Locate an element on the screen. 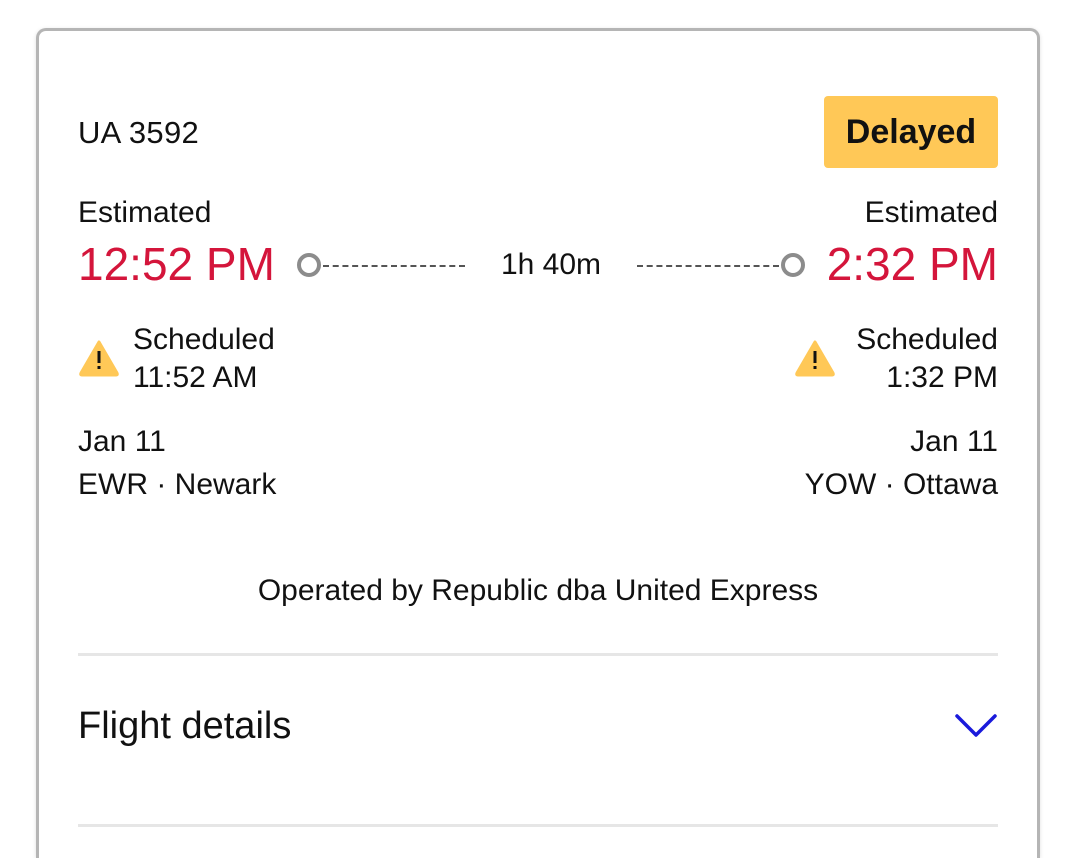  departure-warning-icon is located at coordinates (99, 358).